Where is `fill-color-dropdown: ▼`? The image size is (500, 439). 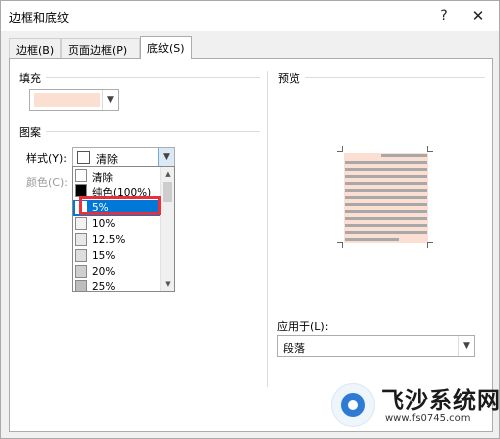 fill-color-dropdown: ▼ is located at coordinates (74, 100).